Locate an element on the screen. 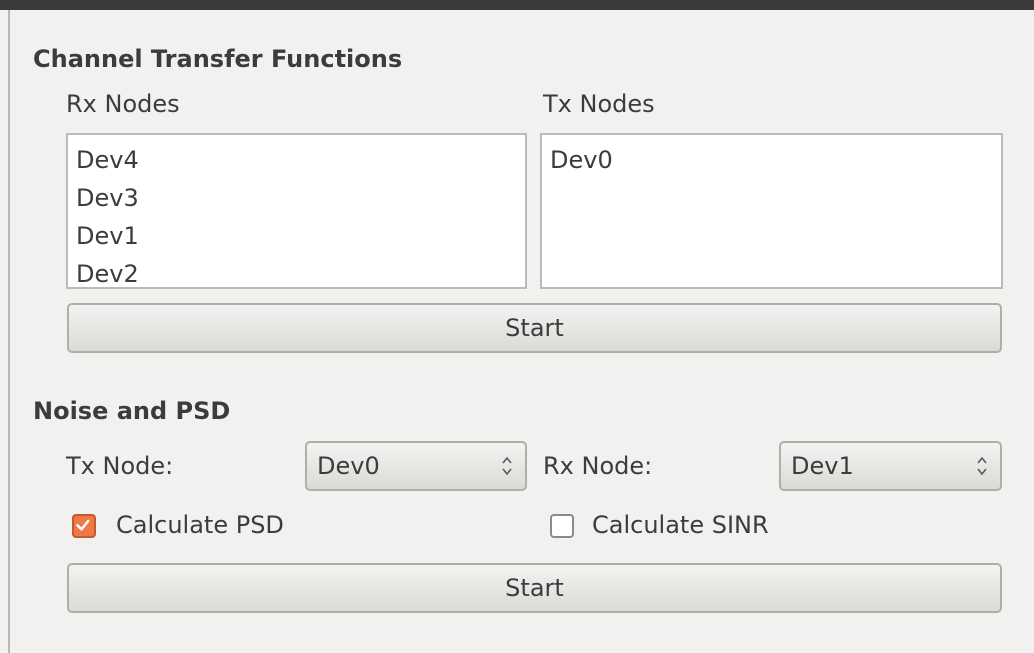  list-item: Dev0 is located at coordinates (771, 160).